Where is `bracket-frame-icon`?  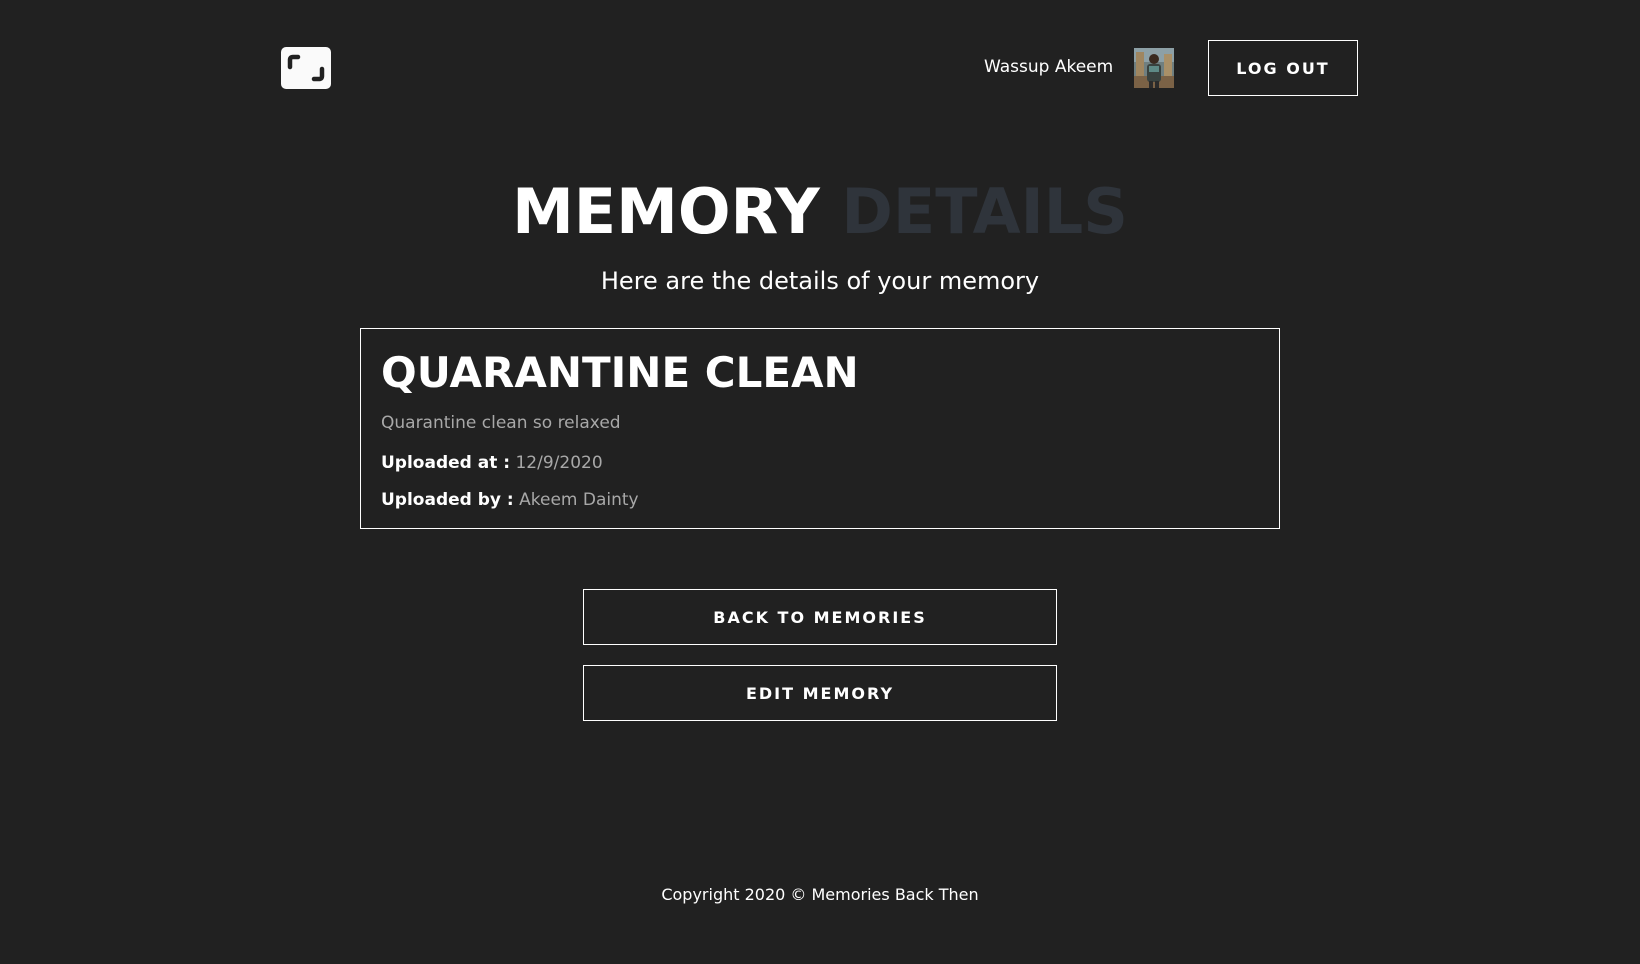 bracket-frame-icon is located at coordinates (306, 68).